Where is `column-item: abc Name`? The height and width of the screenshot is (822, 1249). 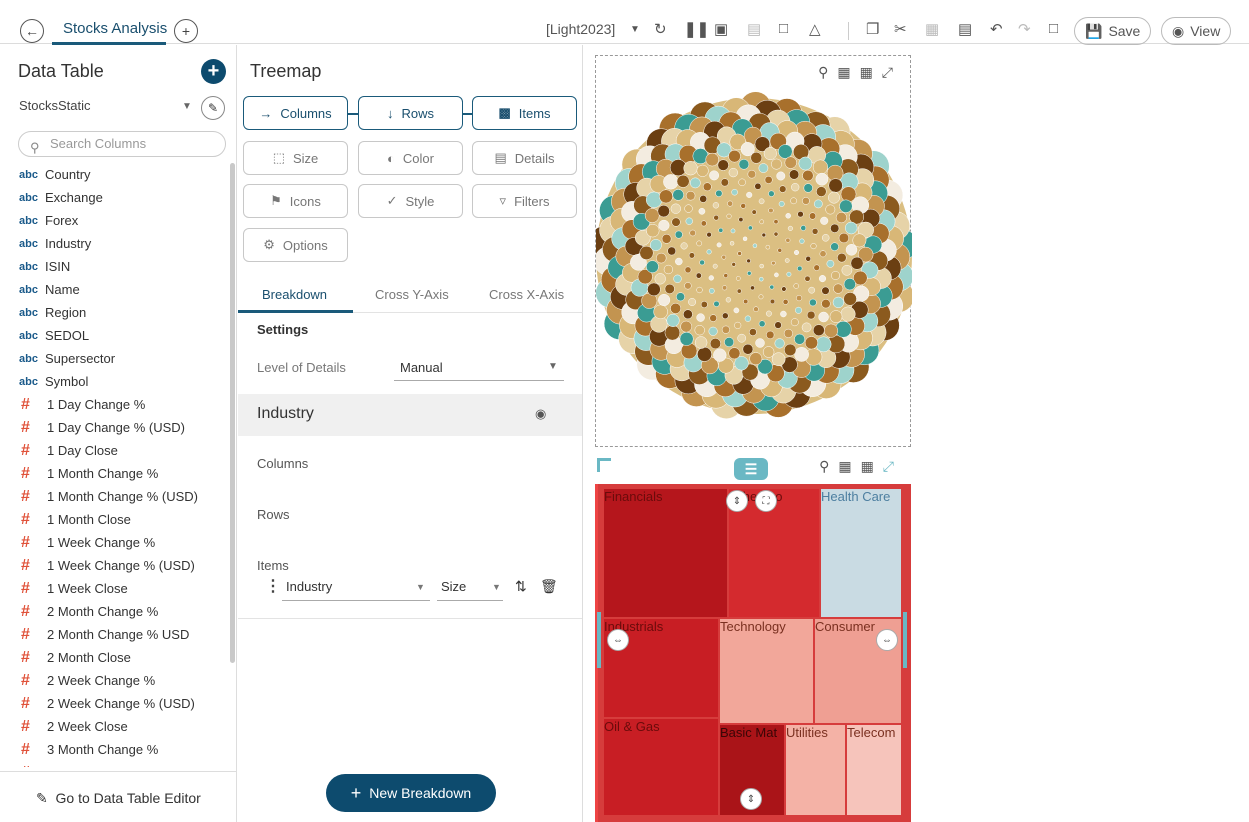 column-item: abc Name is located at coordinates (115, 289).